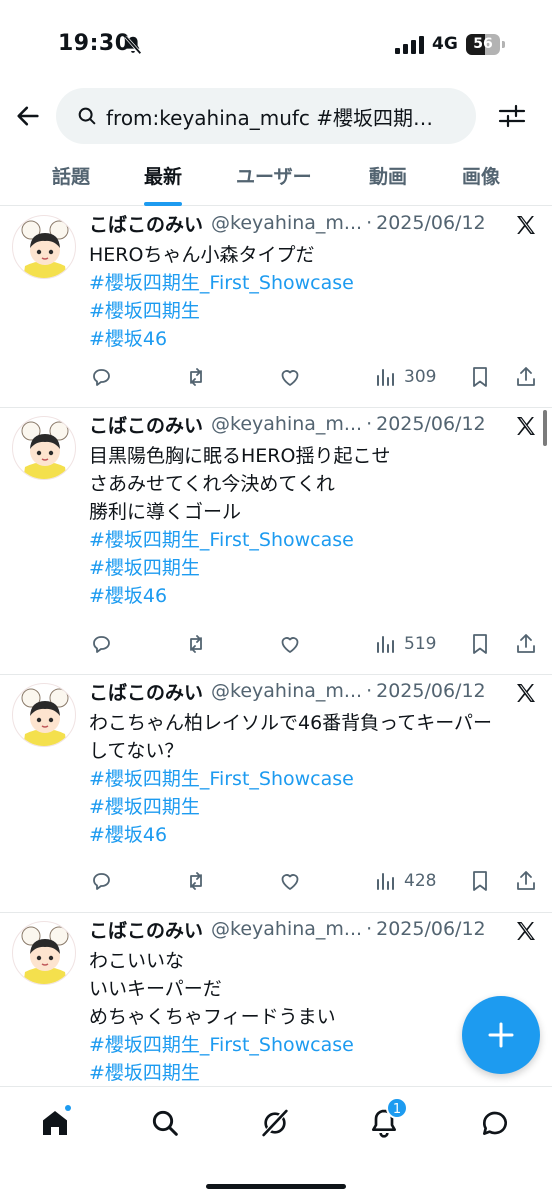 The width and height of the screenshot is (552, 1200). What do you see at coordinates (276, 44) in the screenshot?
I see `status-bar: 19:30 4G 56` at bounding box center [276, 44].